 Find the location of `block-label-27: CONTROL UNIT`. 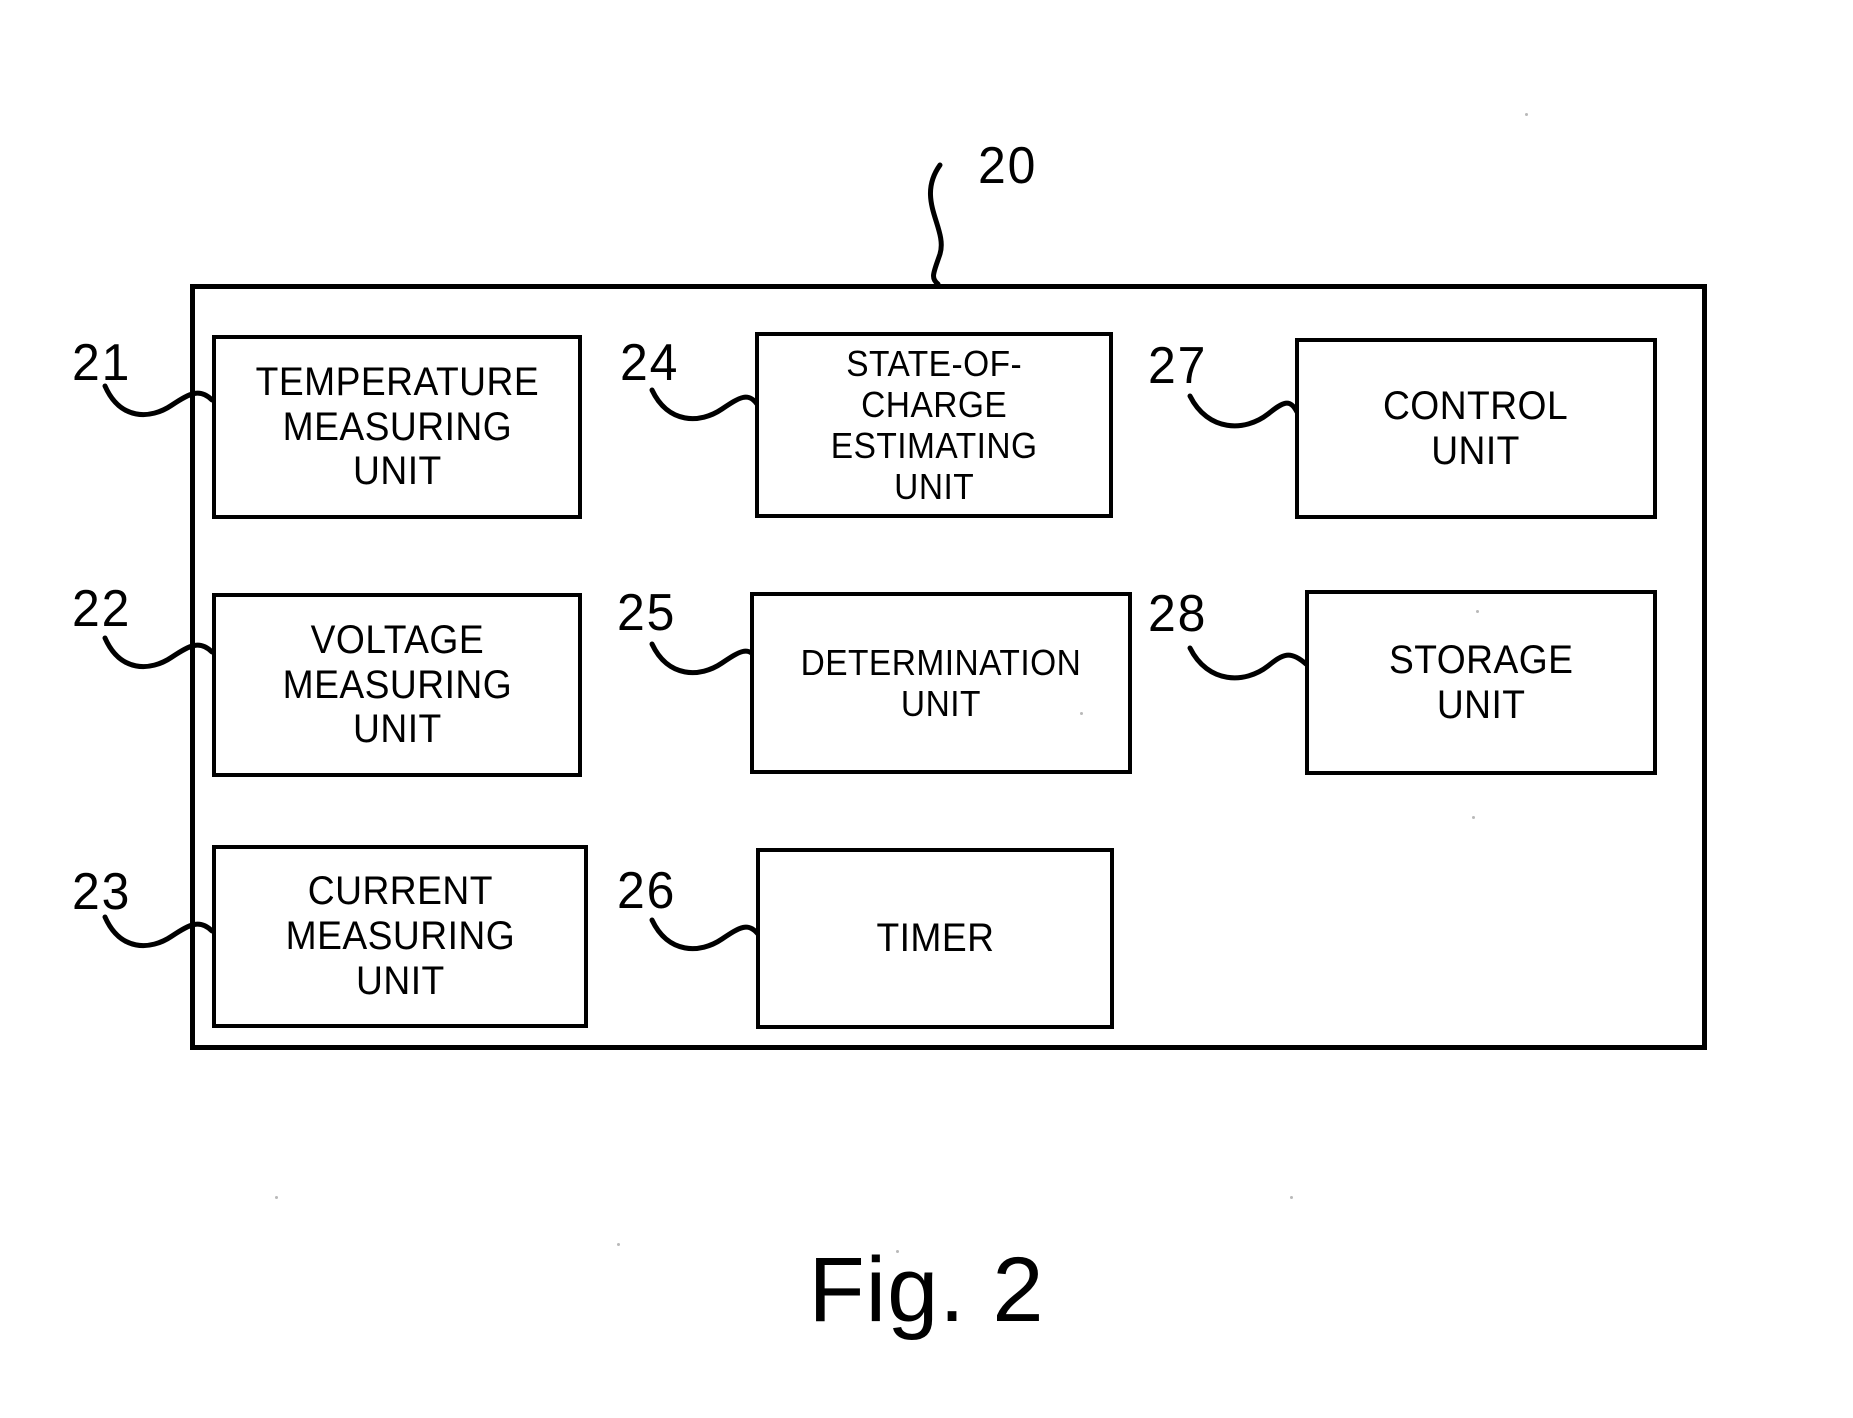

block-label-27: CONTROL UNIT is located at coordinates (1476, 428).